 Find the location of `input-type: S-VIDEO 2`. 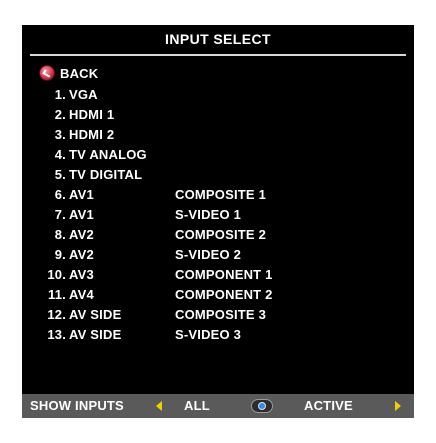

input-type: S-VIDEO 2 is located at coordinates (208, 254).